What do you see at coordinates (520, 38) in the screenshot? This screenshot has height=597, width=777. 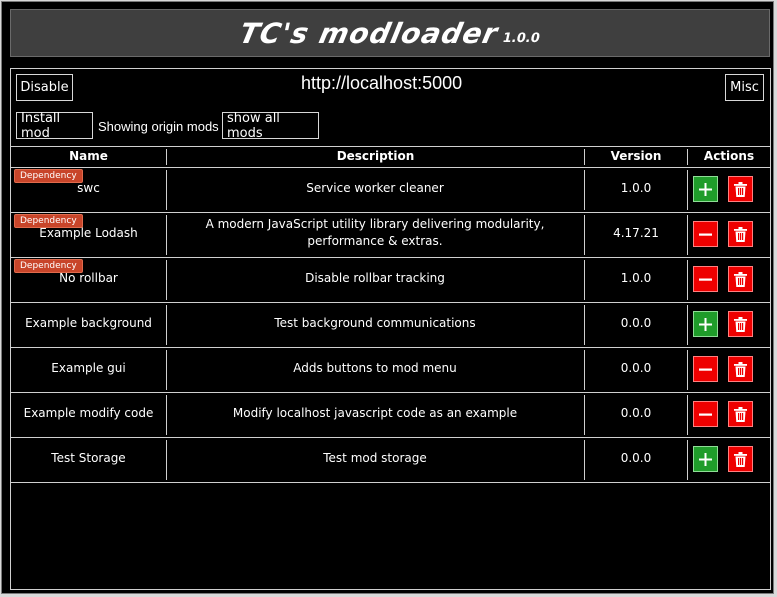 I see `app-version: 1.0.0` at bounding box center [520, 38].